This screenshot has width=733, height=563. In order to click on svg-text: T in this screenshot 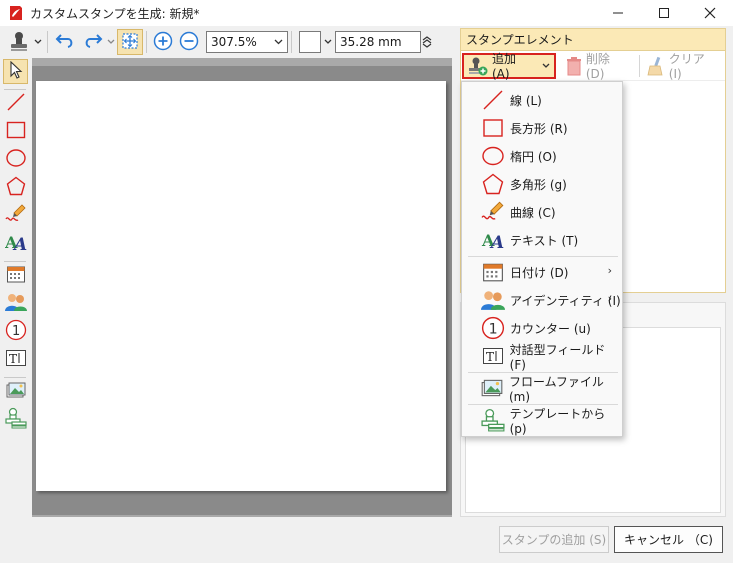, I will do `click(490, 357)`.